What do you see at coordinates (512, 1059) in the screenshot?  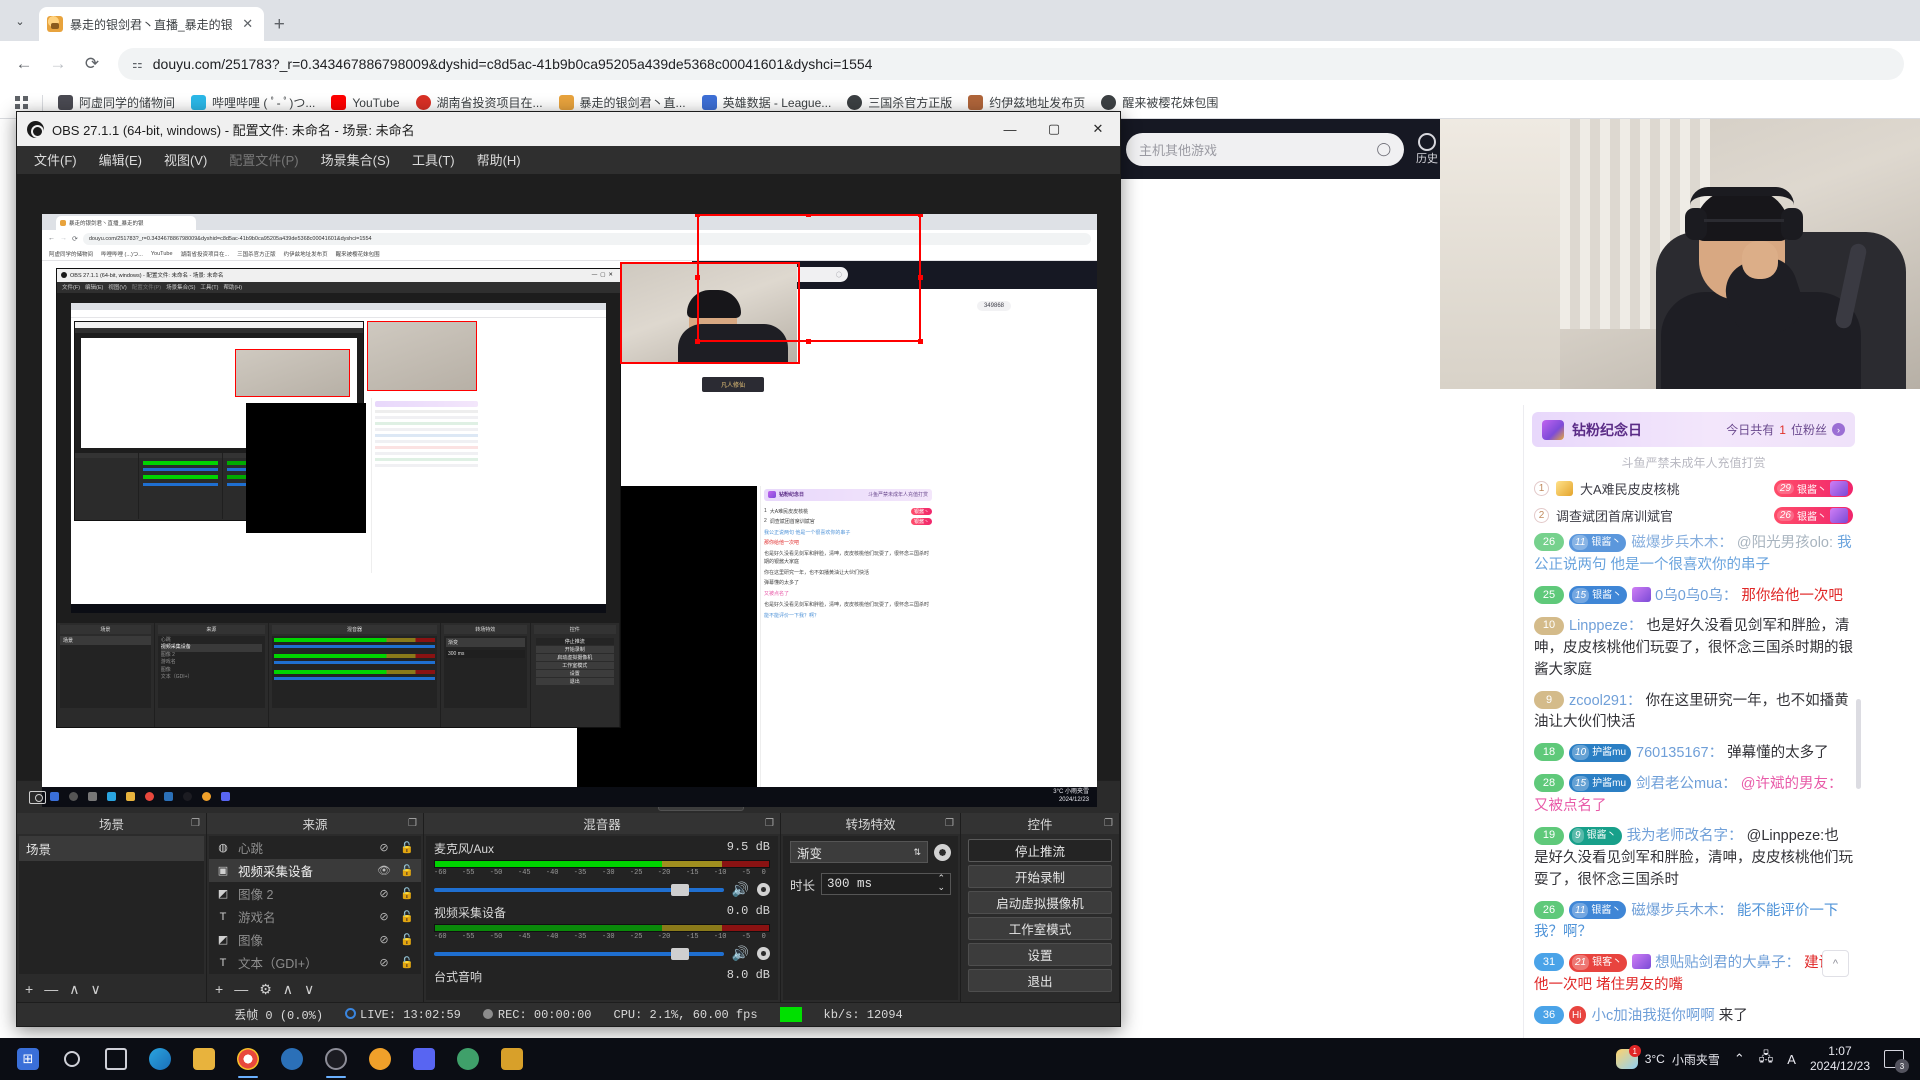 I see `taskbar-app-folder` at bounding box center [512, 1059].